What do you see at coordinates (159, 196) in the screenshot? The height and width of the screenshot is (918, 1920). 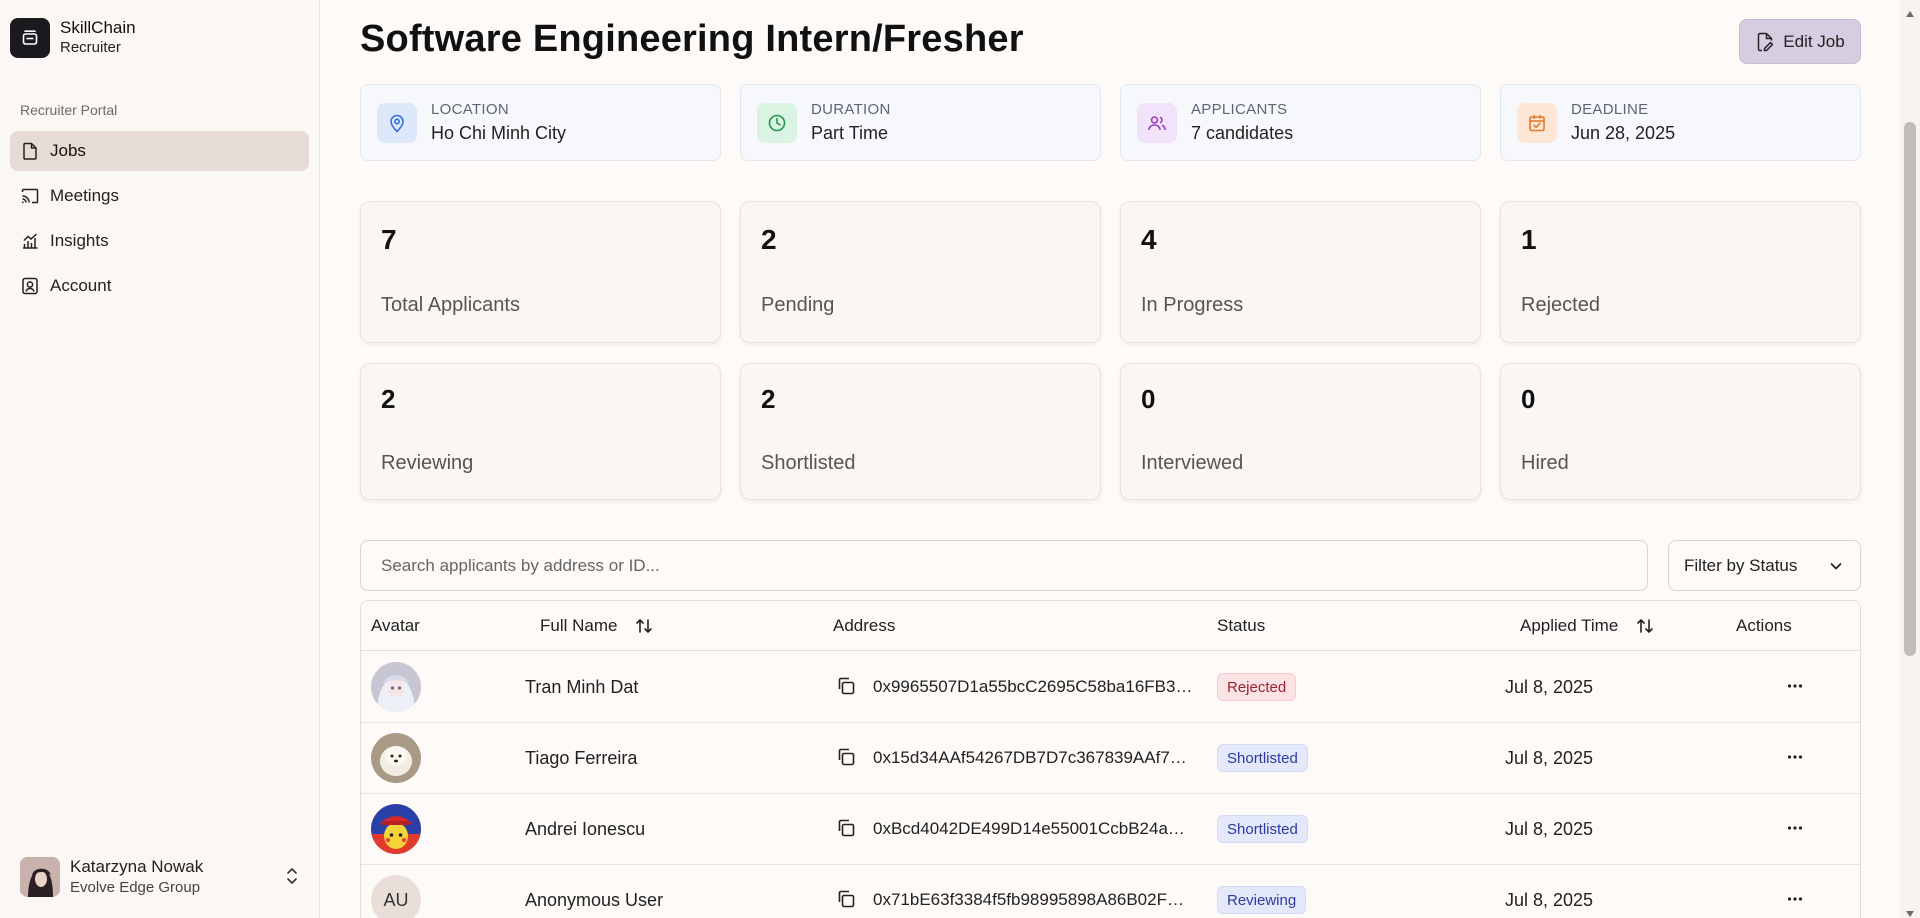 I see `sidebar-item-meetings: Meetings` at bounding box center [159, 196].